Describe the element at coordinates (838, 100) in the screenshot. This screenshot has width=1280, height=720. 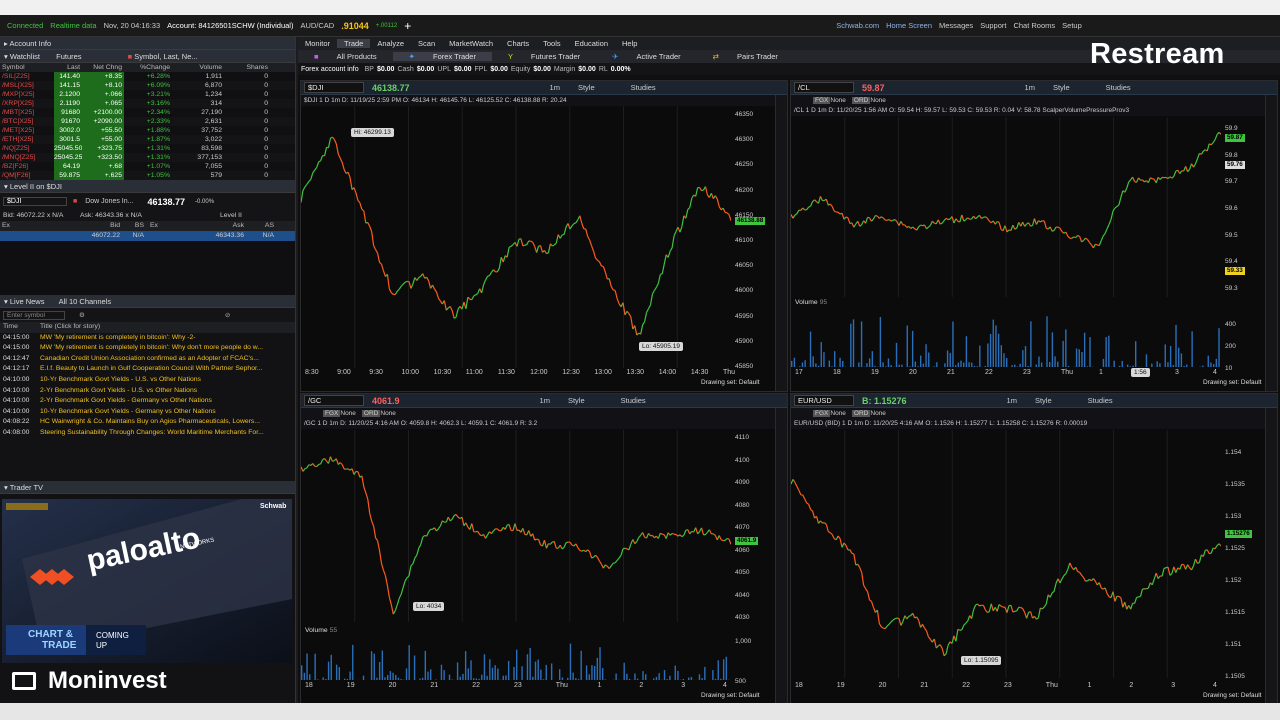
I see `chart-cl-none: None` at that location.